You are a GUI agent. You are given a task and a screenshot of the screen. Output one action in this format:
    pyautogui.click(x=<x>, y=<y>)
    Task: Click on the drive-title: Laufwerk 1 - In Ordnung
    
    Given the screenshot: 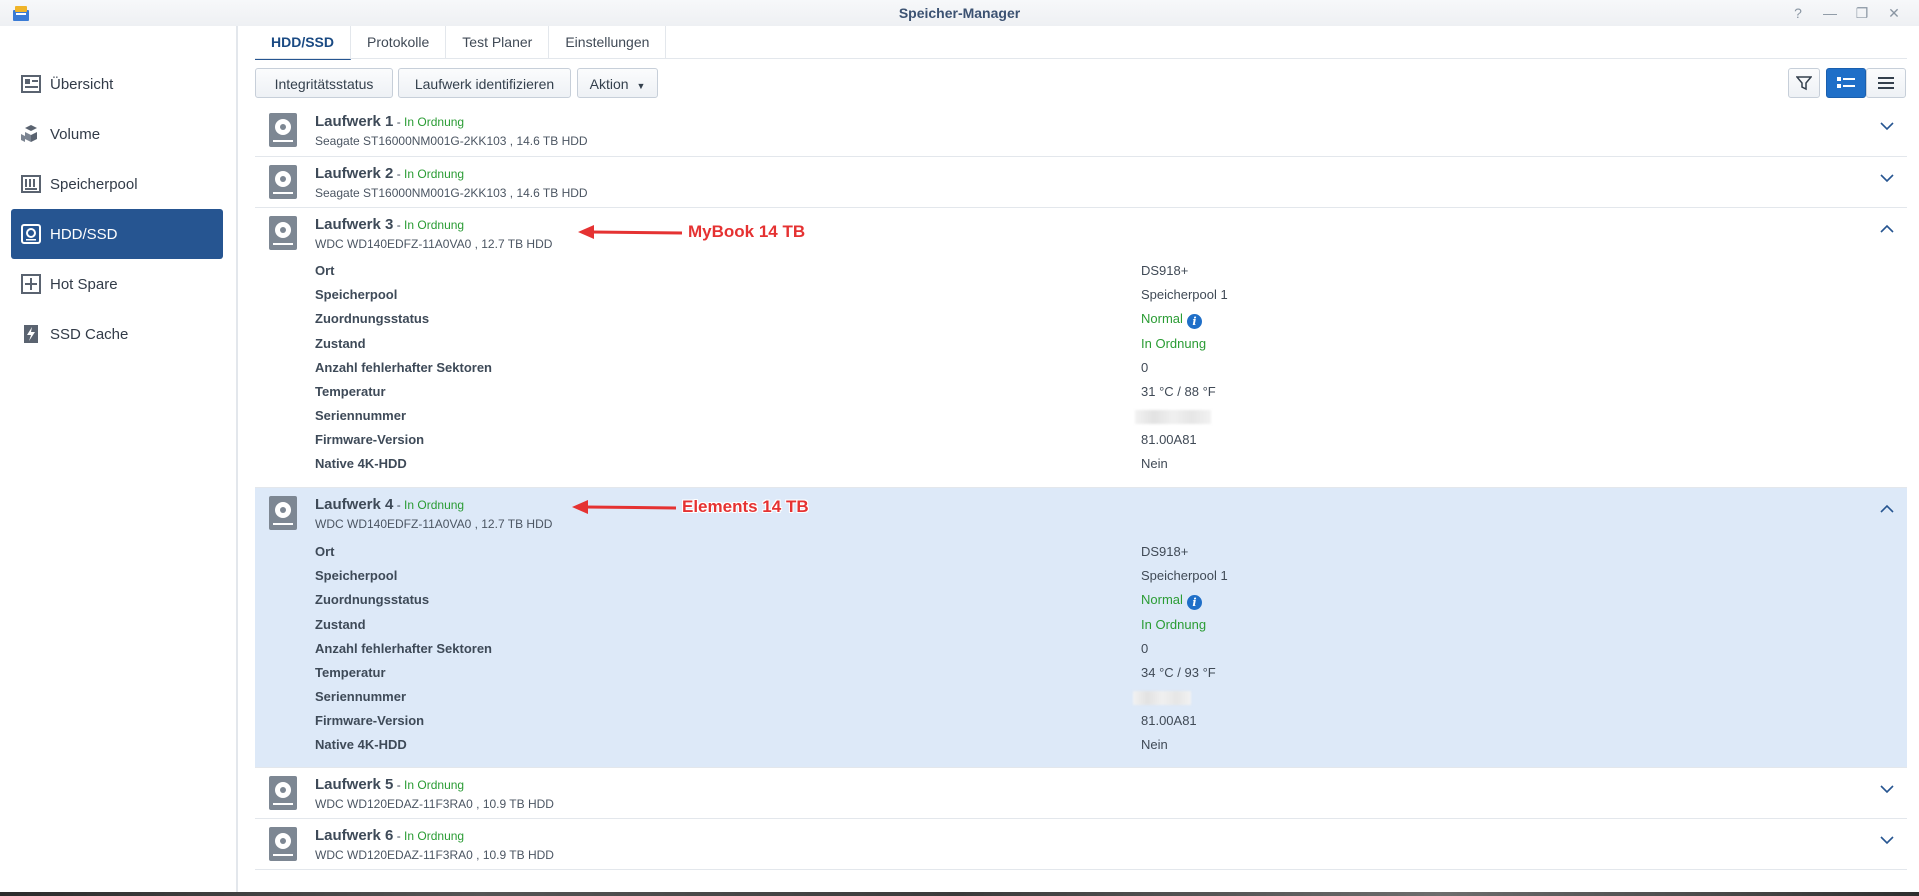 What is the action you would take?
    pyautogui.click(x=390, y=121)
    